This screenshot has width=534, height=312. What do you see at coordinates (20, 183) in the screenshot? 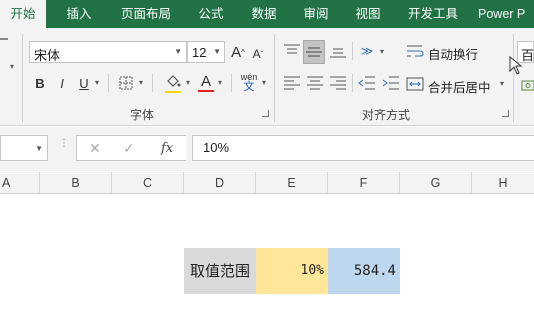
I see `column-header-a: A` at bounding box center [20, 183].